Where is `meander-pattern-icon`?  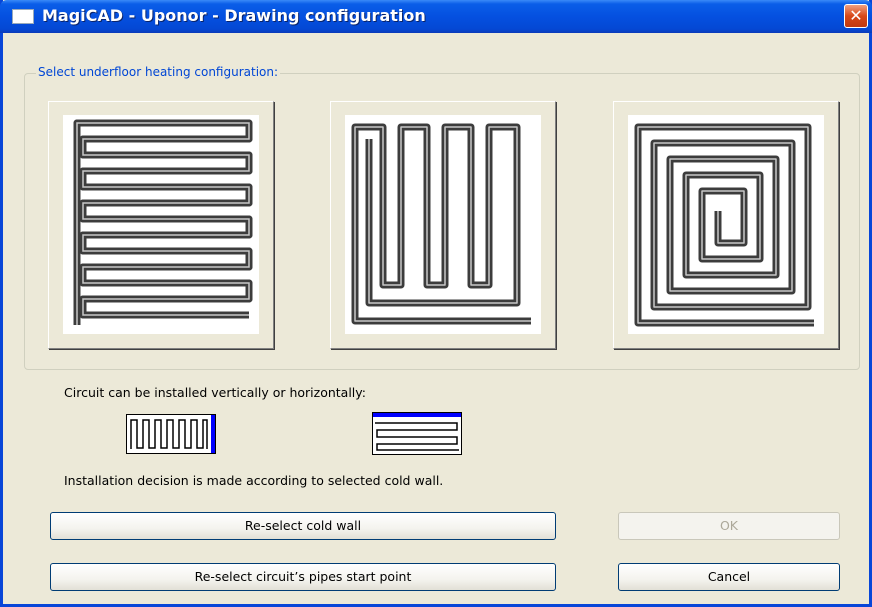
meander-pattern-icon is located at coordinates (443, 224).